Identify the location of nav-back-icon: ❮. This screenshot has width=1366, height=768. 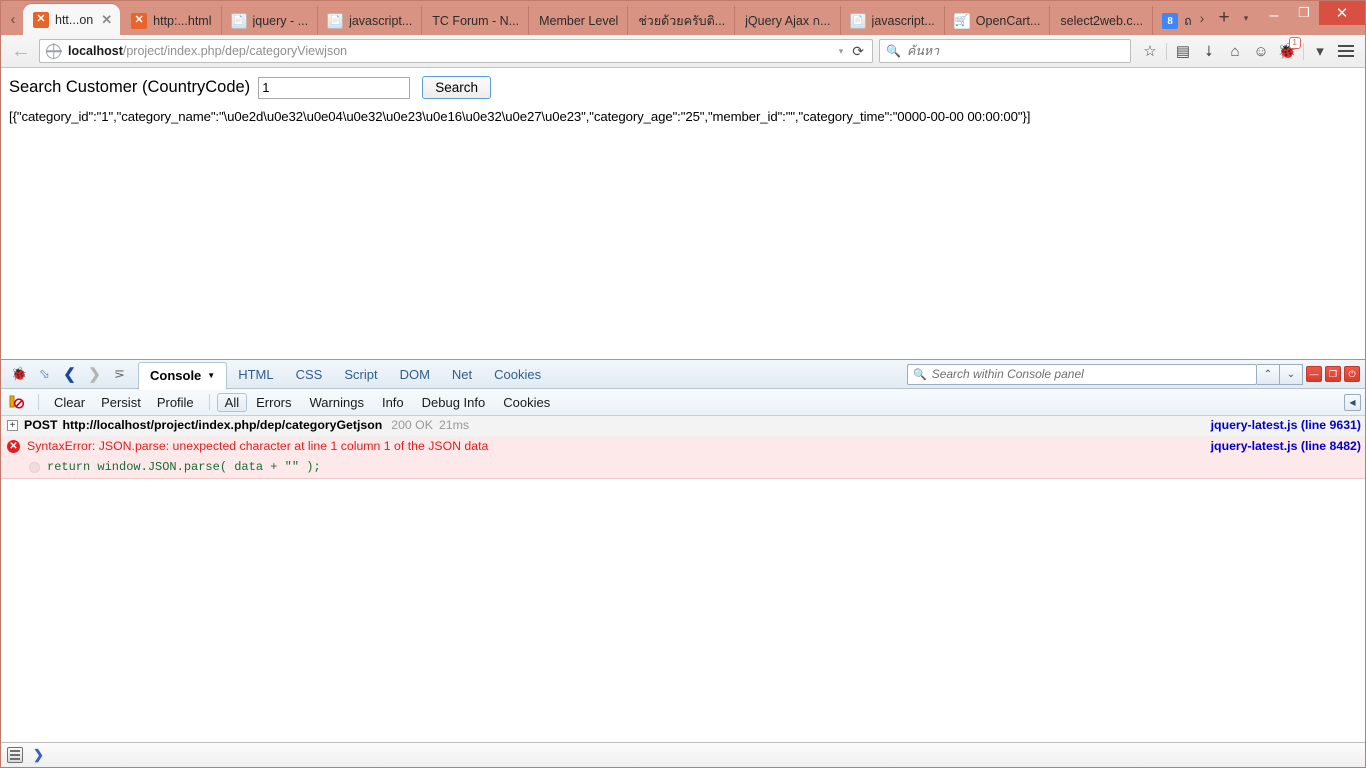
(69, 374).